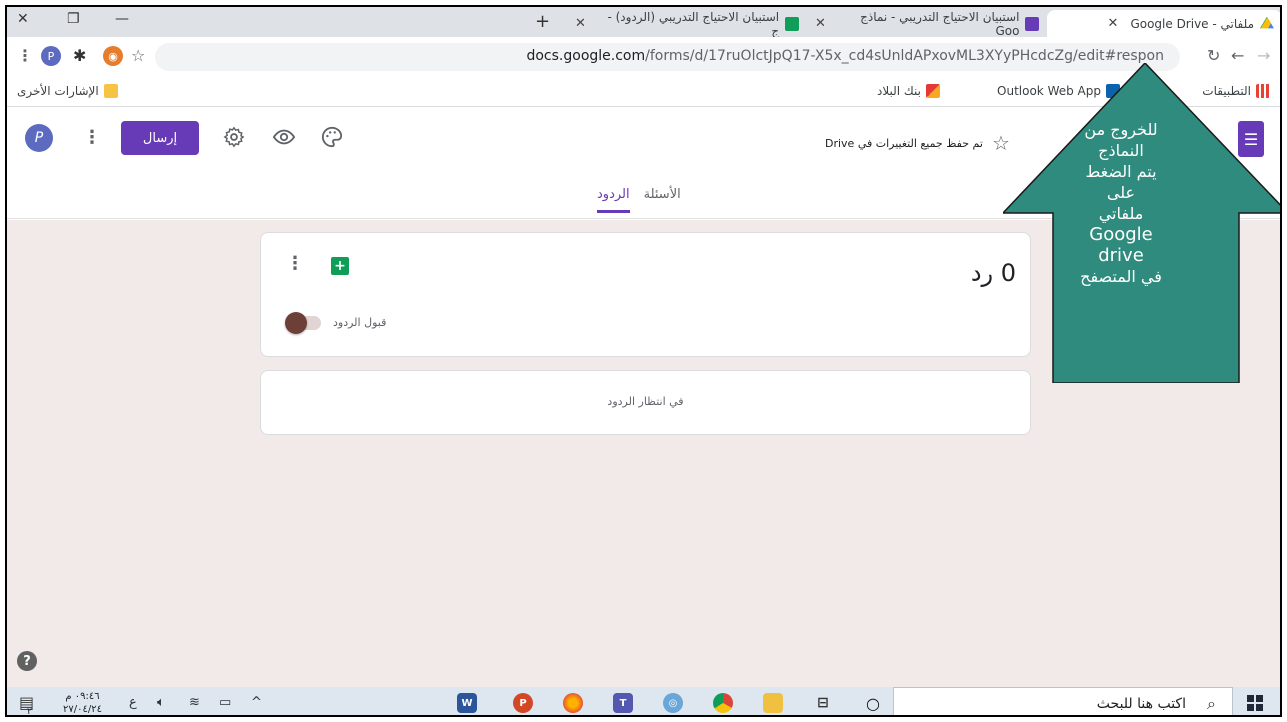 The width and height of the screenshot is (1287, 722). I want to click on account-avatar: P, so click(39, 138).